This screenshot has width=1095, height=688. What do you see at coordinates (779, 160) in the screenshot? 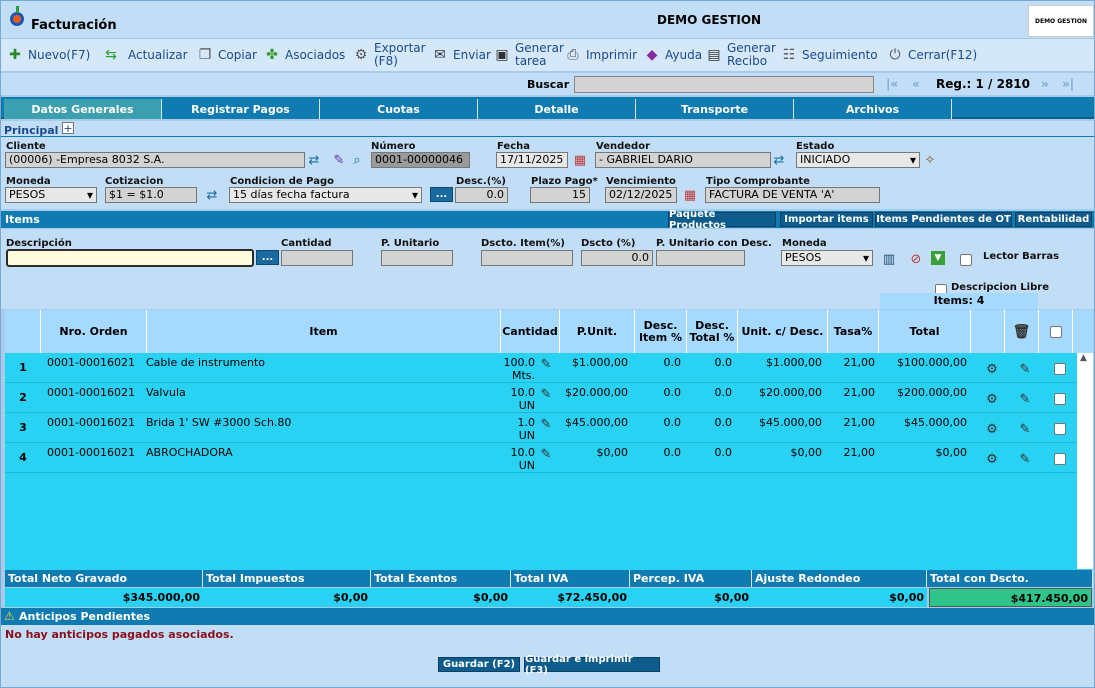
I see `vendor-lookup-icon: ⇄` at bounding box center [779, 160].